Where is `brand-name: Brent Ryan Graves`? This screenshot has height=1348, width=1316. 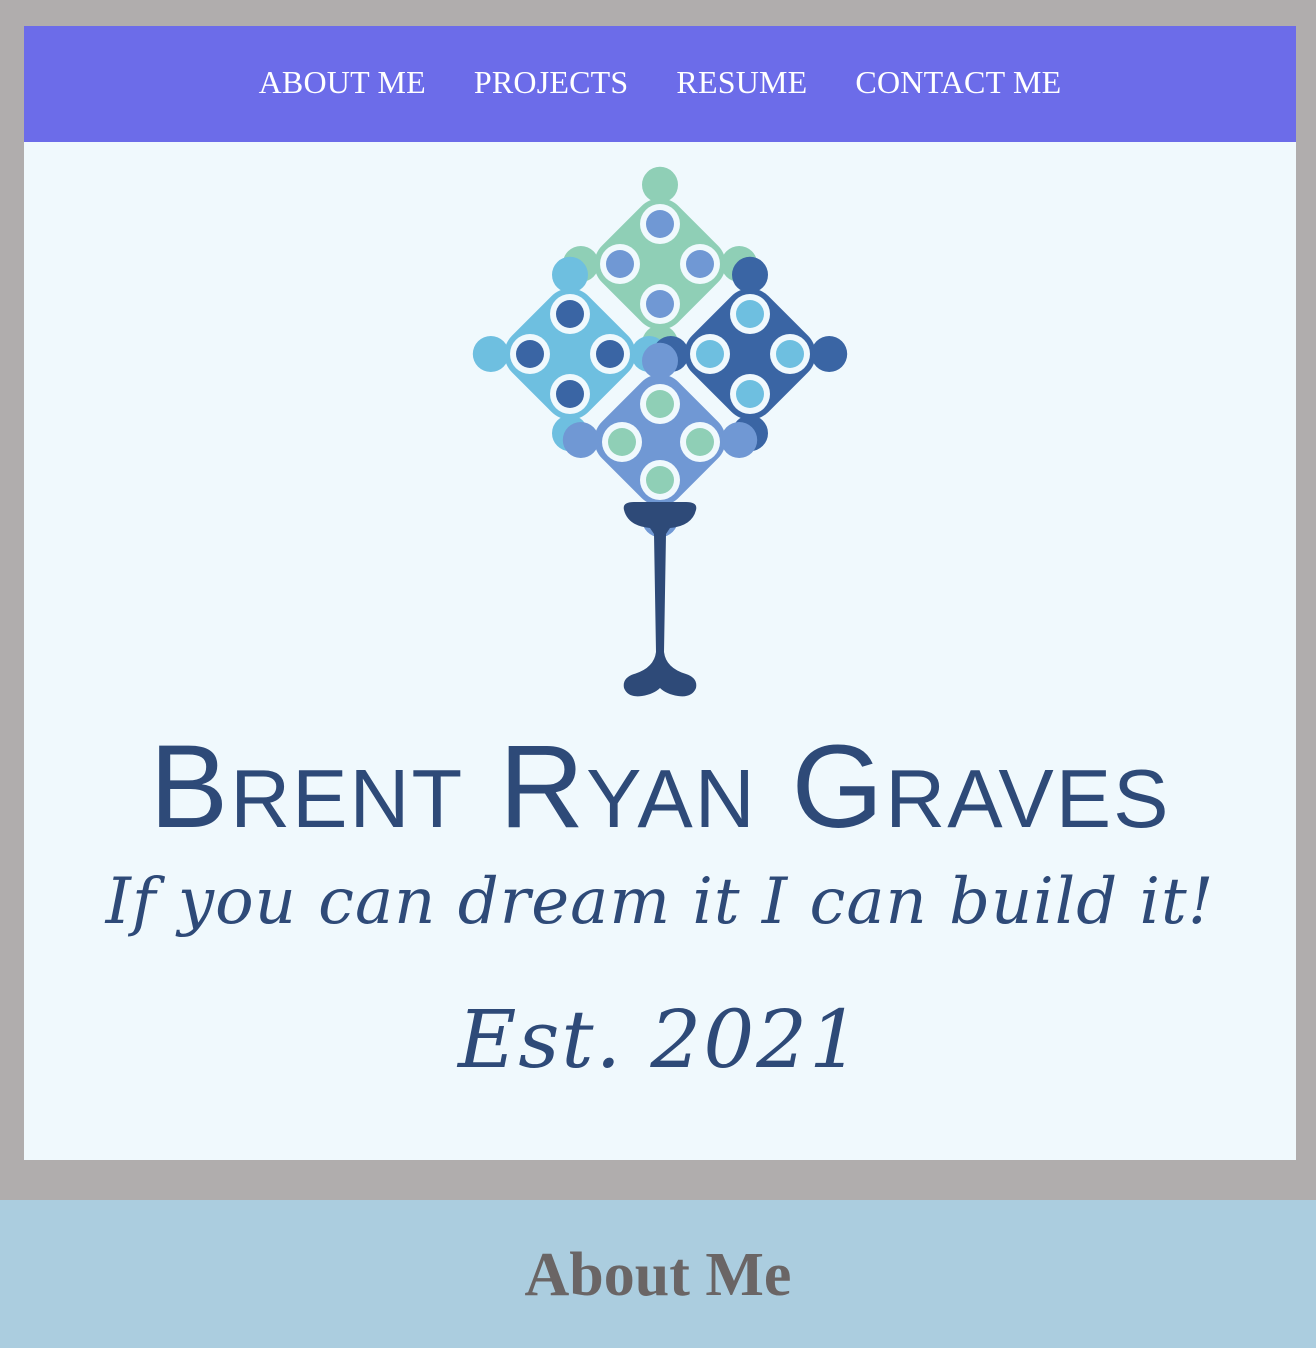 brand-name: Brent Ryan Graves is located at coordinates (660, 787).